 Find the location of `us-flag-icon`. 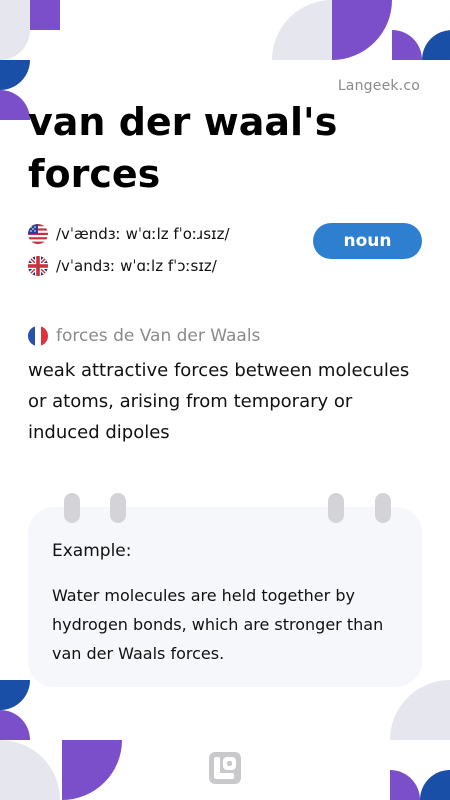

us-flag-icon is located at coordinates (38, 234).